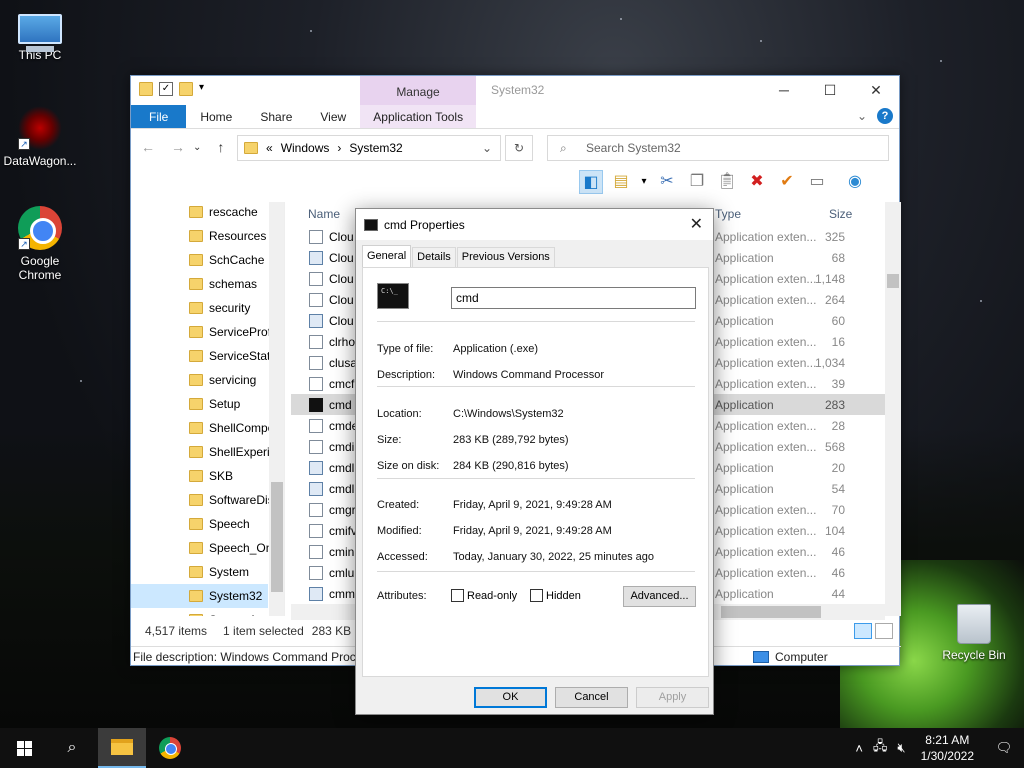 This screenshot has width=1024, height=768. What do you see at coordinates (876, 90) in the screenshot?
I see `close-button: ✕` at bounding box center [876, 90].